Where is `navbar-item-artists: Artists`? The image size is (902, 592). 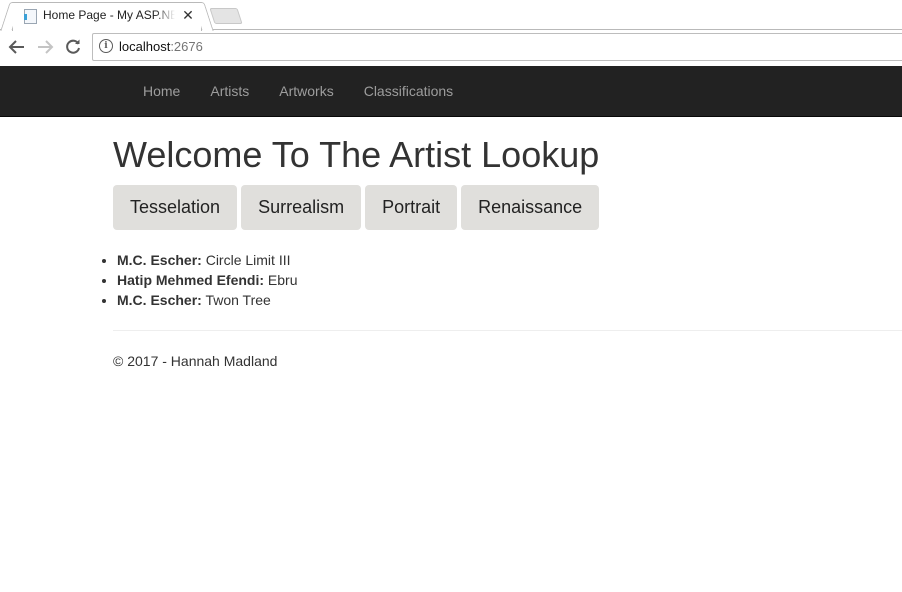 navbar-item-artists: Artists is located at coordinates (229, 91).